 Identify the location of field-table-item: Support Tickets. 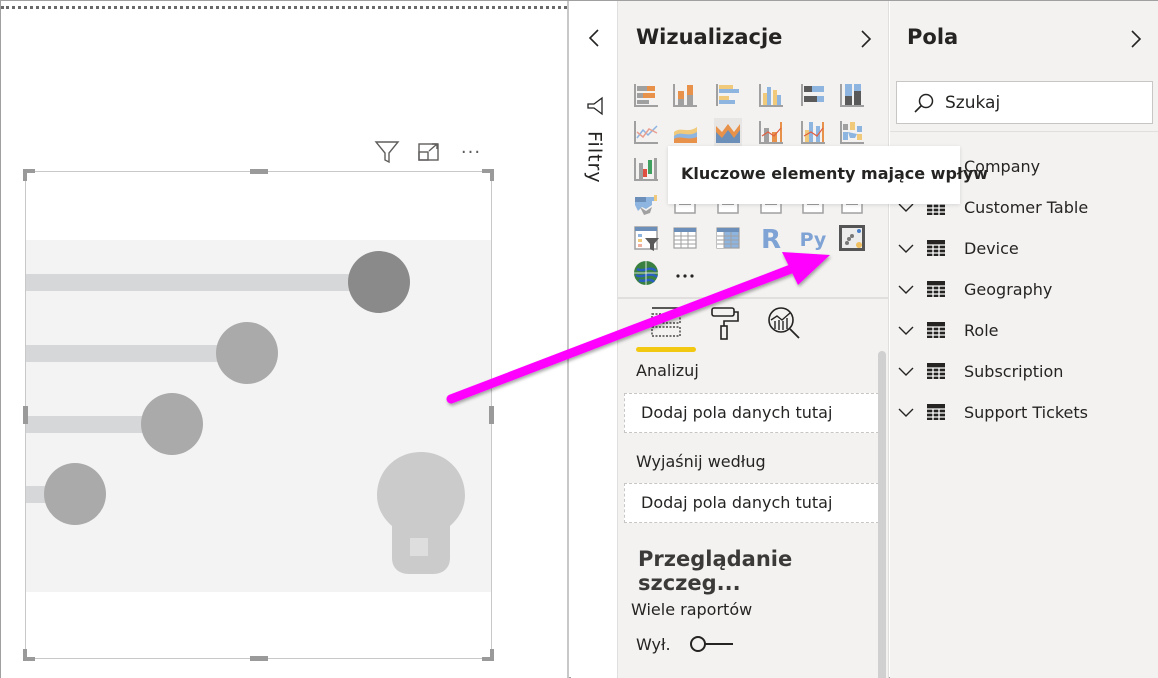
(992, 412).